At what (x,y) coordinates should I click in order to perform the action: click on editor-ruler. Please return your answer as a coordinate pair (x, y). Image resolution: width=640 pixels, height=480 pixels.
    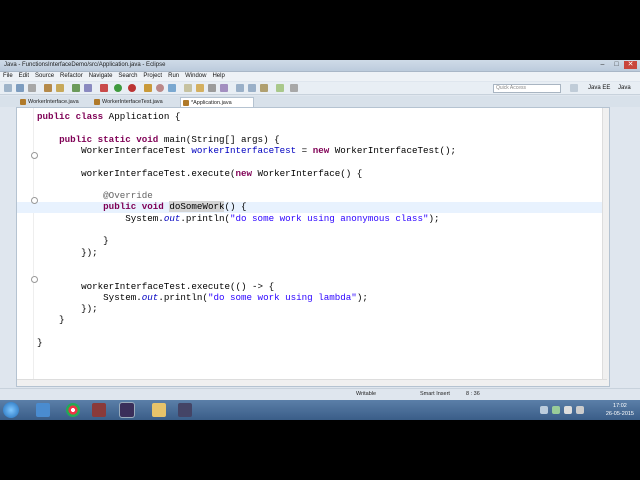
    Looking at the image, I should click on (25, 247).